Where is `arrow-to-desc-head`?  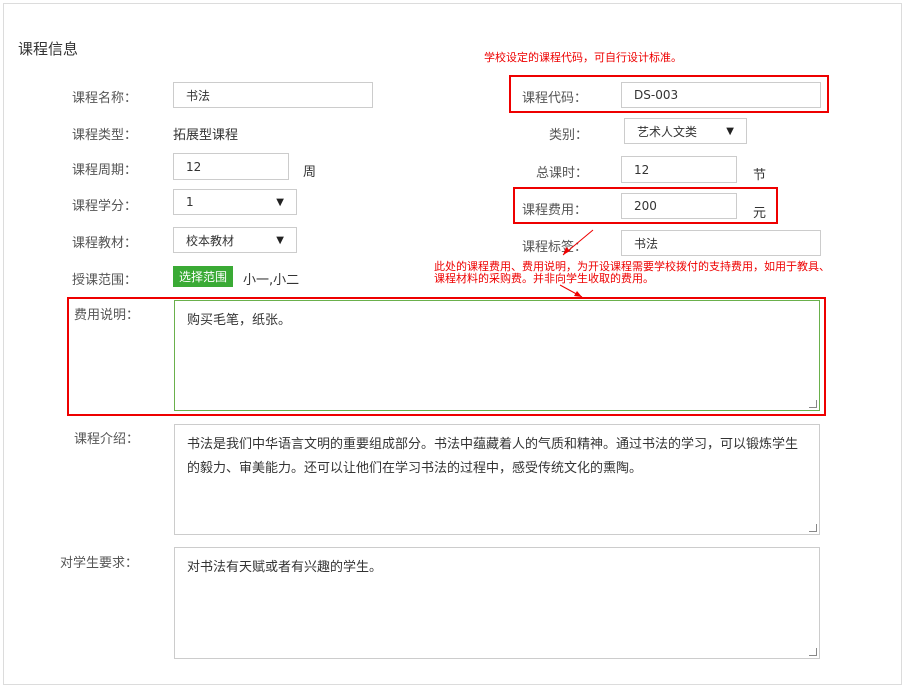
arrow-to-desc-head is located at coordinates (578, 294).